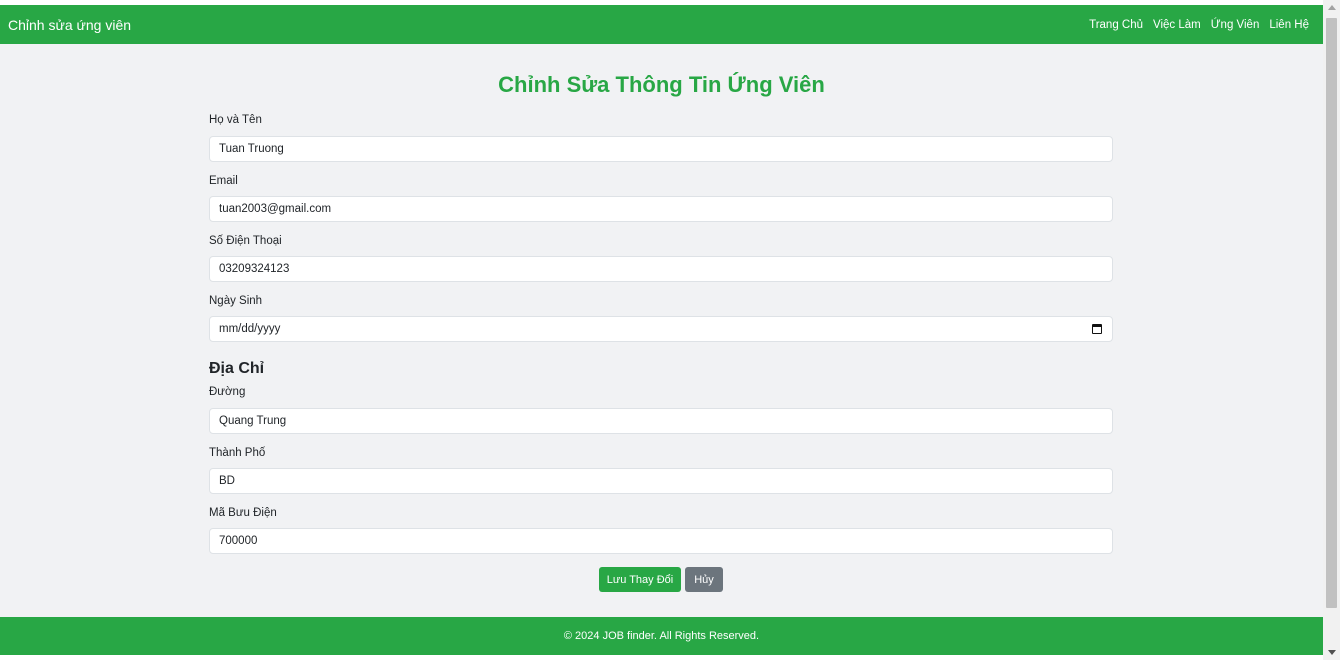  I want to click on page-title: Chỉnh Sửa Thông Tin Ứng Viên, so click(661, 84).